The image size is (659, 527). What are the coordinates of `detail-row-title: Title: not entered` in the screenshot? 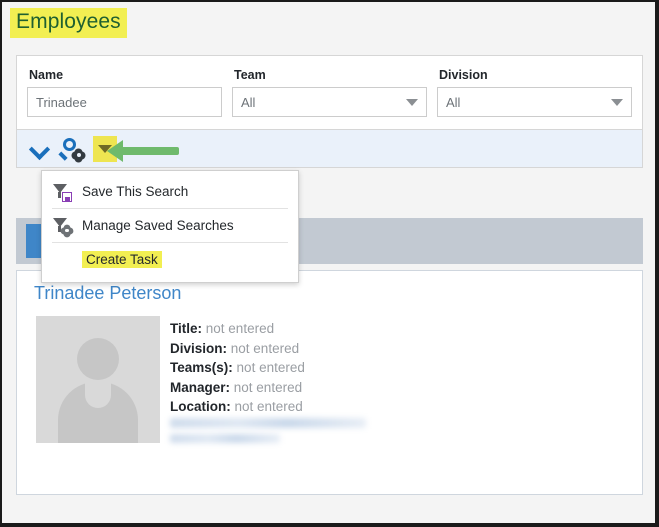 It's located at (237, 329).